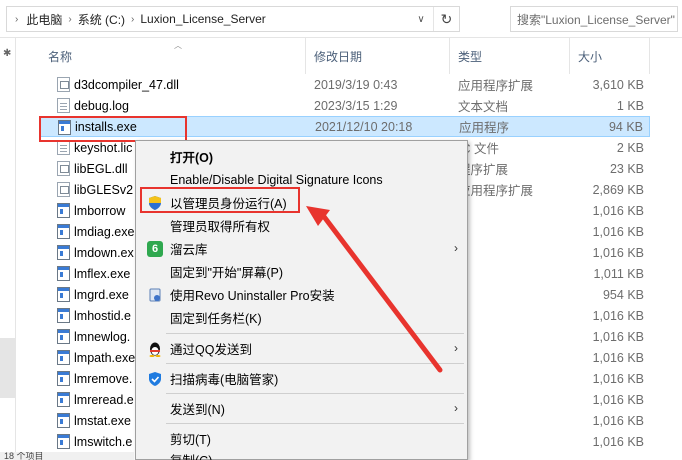  What do you see at coordinates (378, 56) in the screenshot?
I see `column-header-modified: 修改日期` at bounding box center [378, 56].